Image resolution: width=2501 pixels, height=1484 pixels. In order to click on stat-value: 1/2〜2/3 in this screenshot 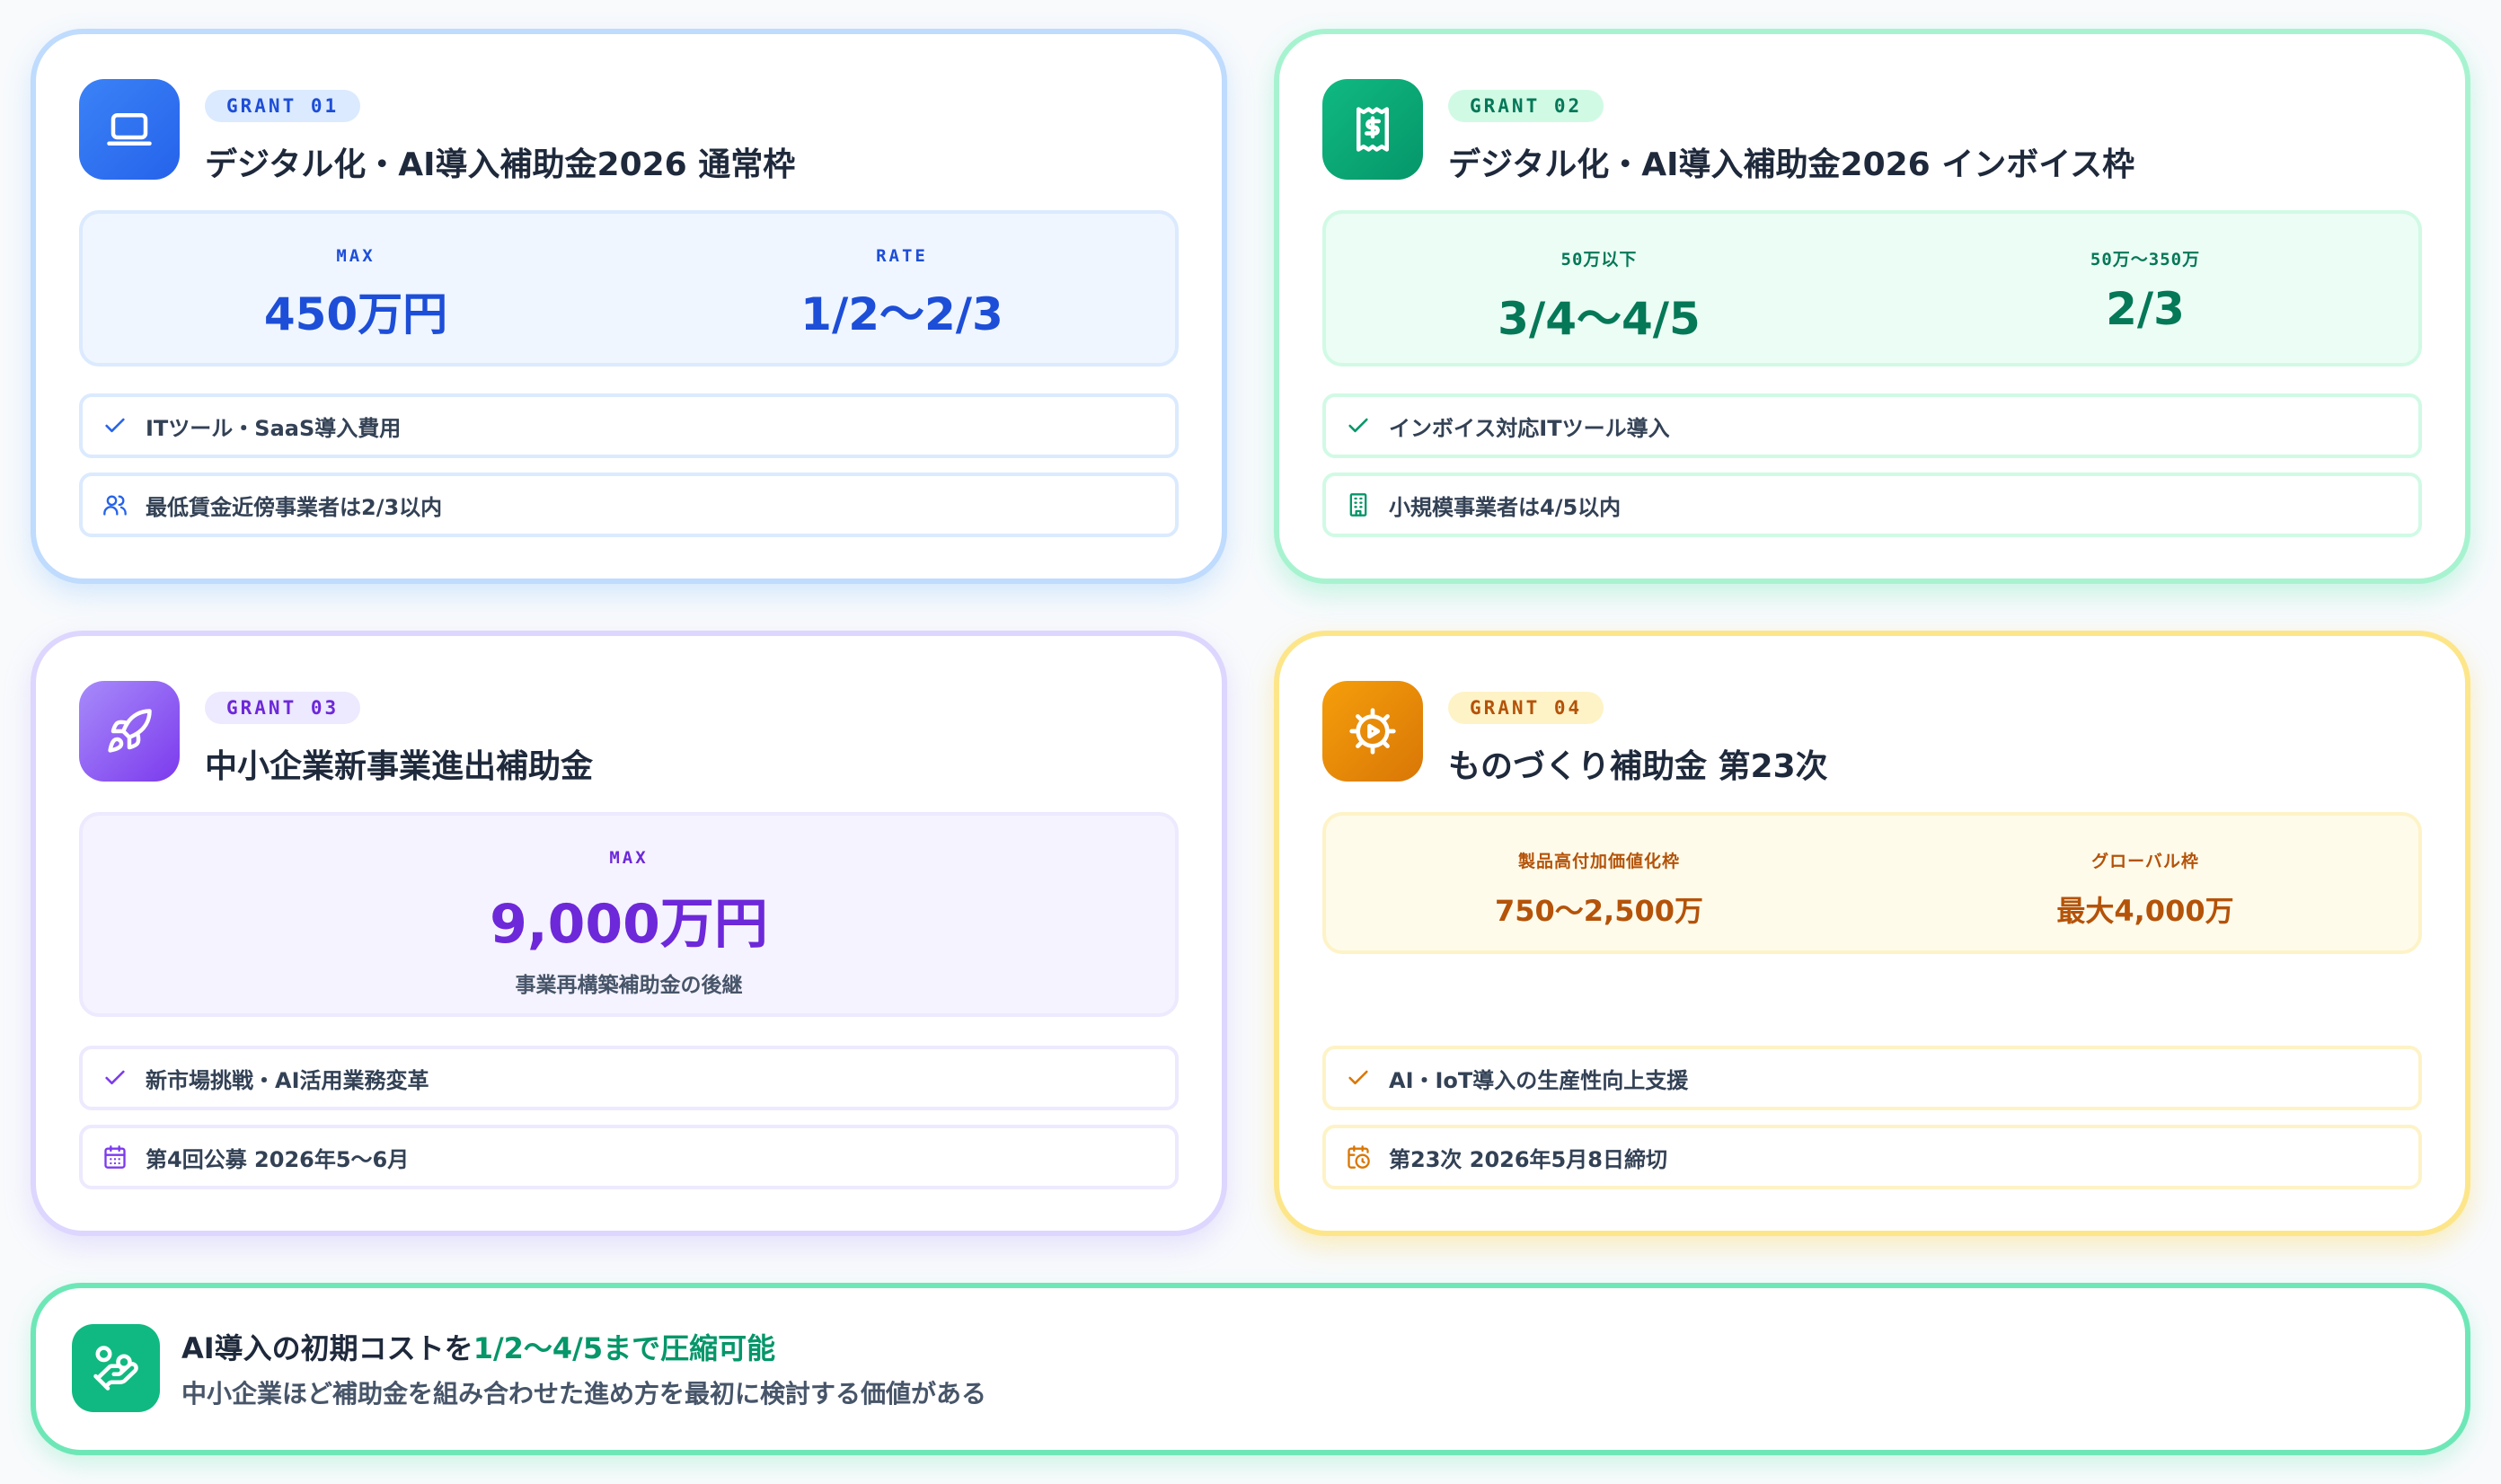, I will do `click(902, 314)`.